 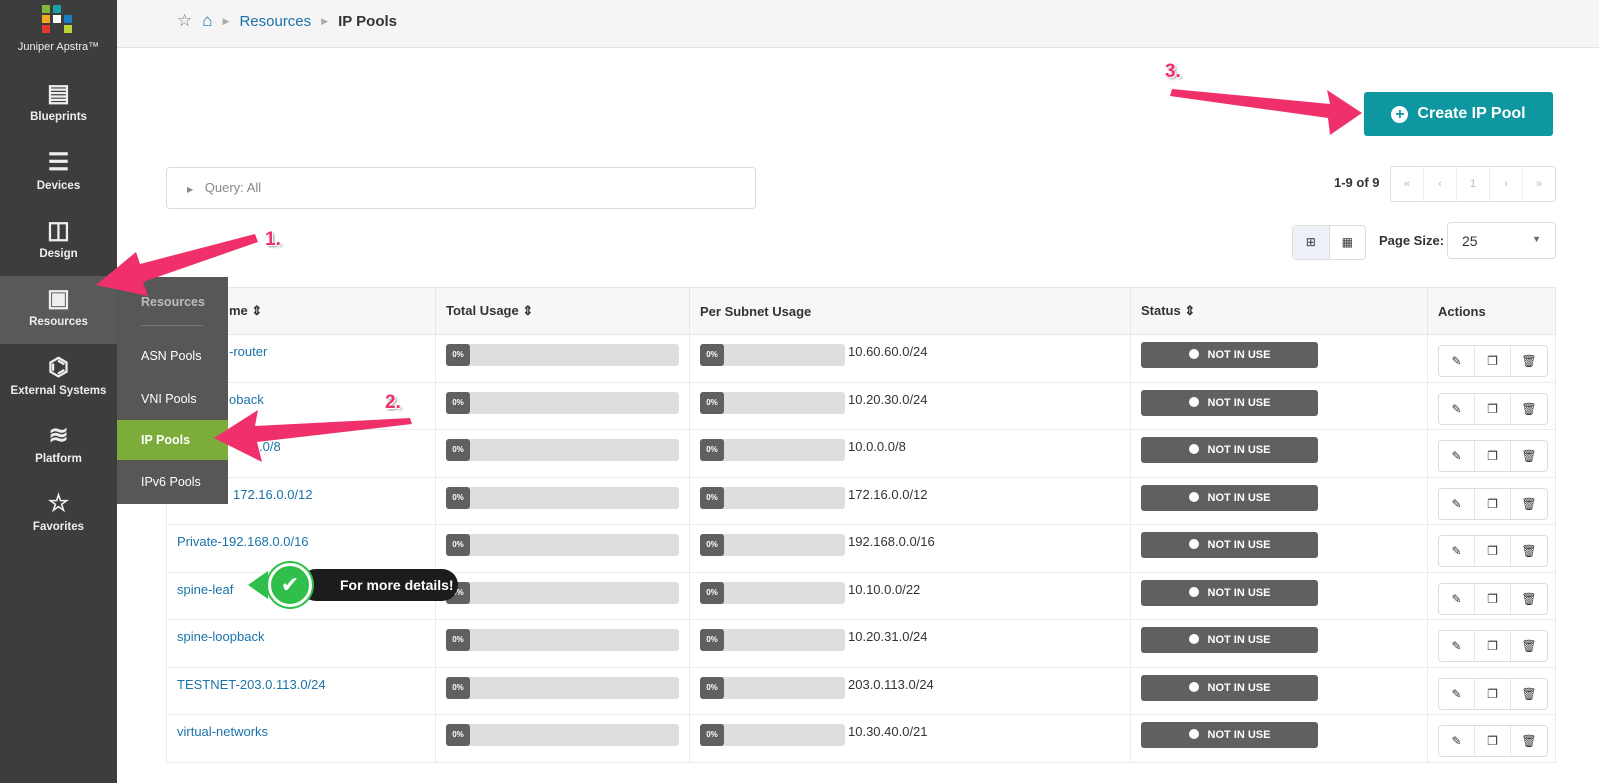 I want to click on favorite-star-icon: ☆, so click(x=184, y=21).